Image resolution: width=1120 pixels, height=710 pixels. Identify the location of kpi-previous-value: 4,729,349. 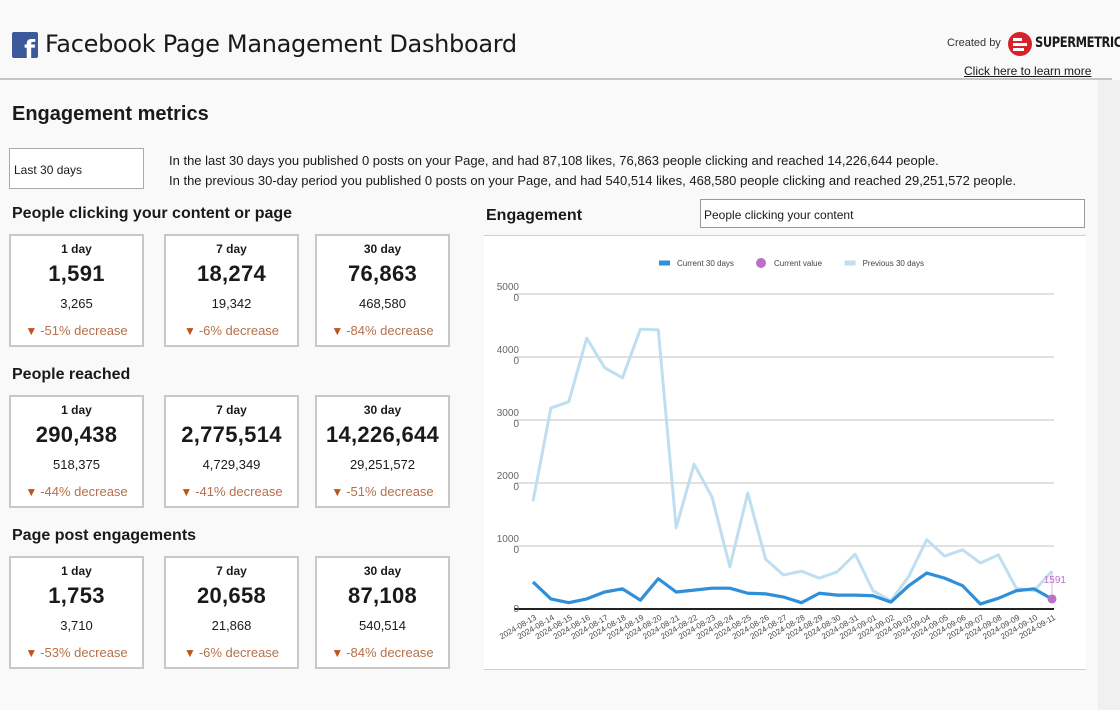
(231, 464).